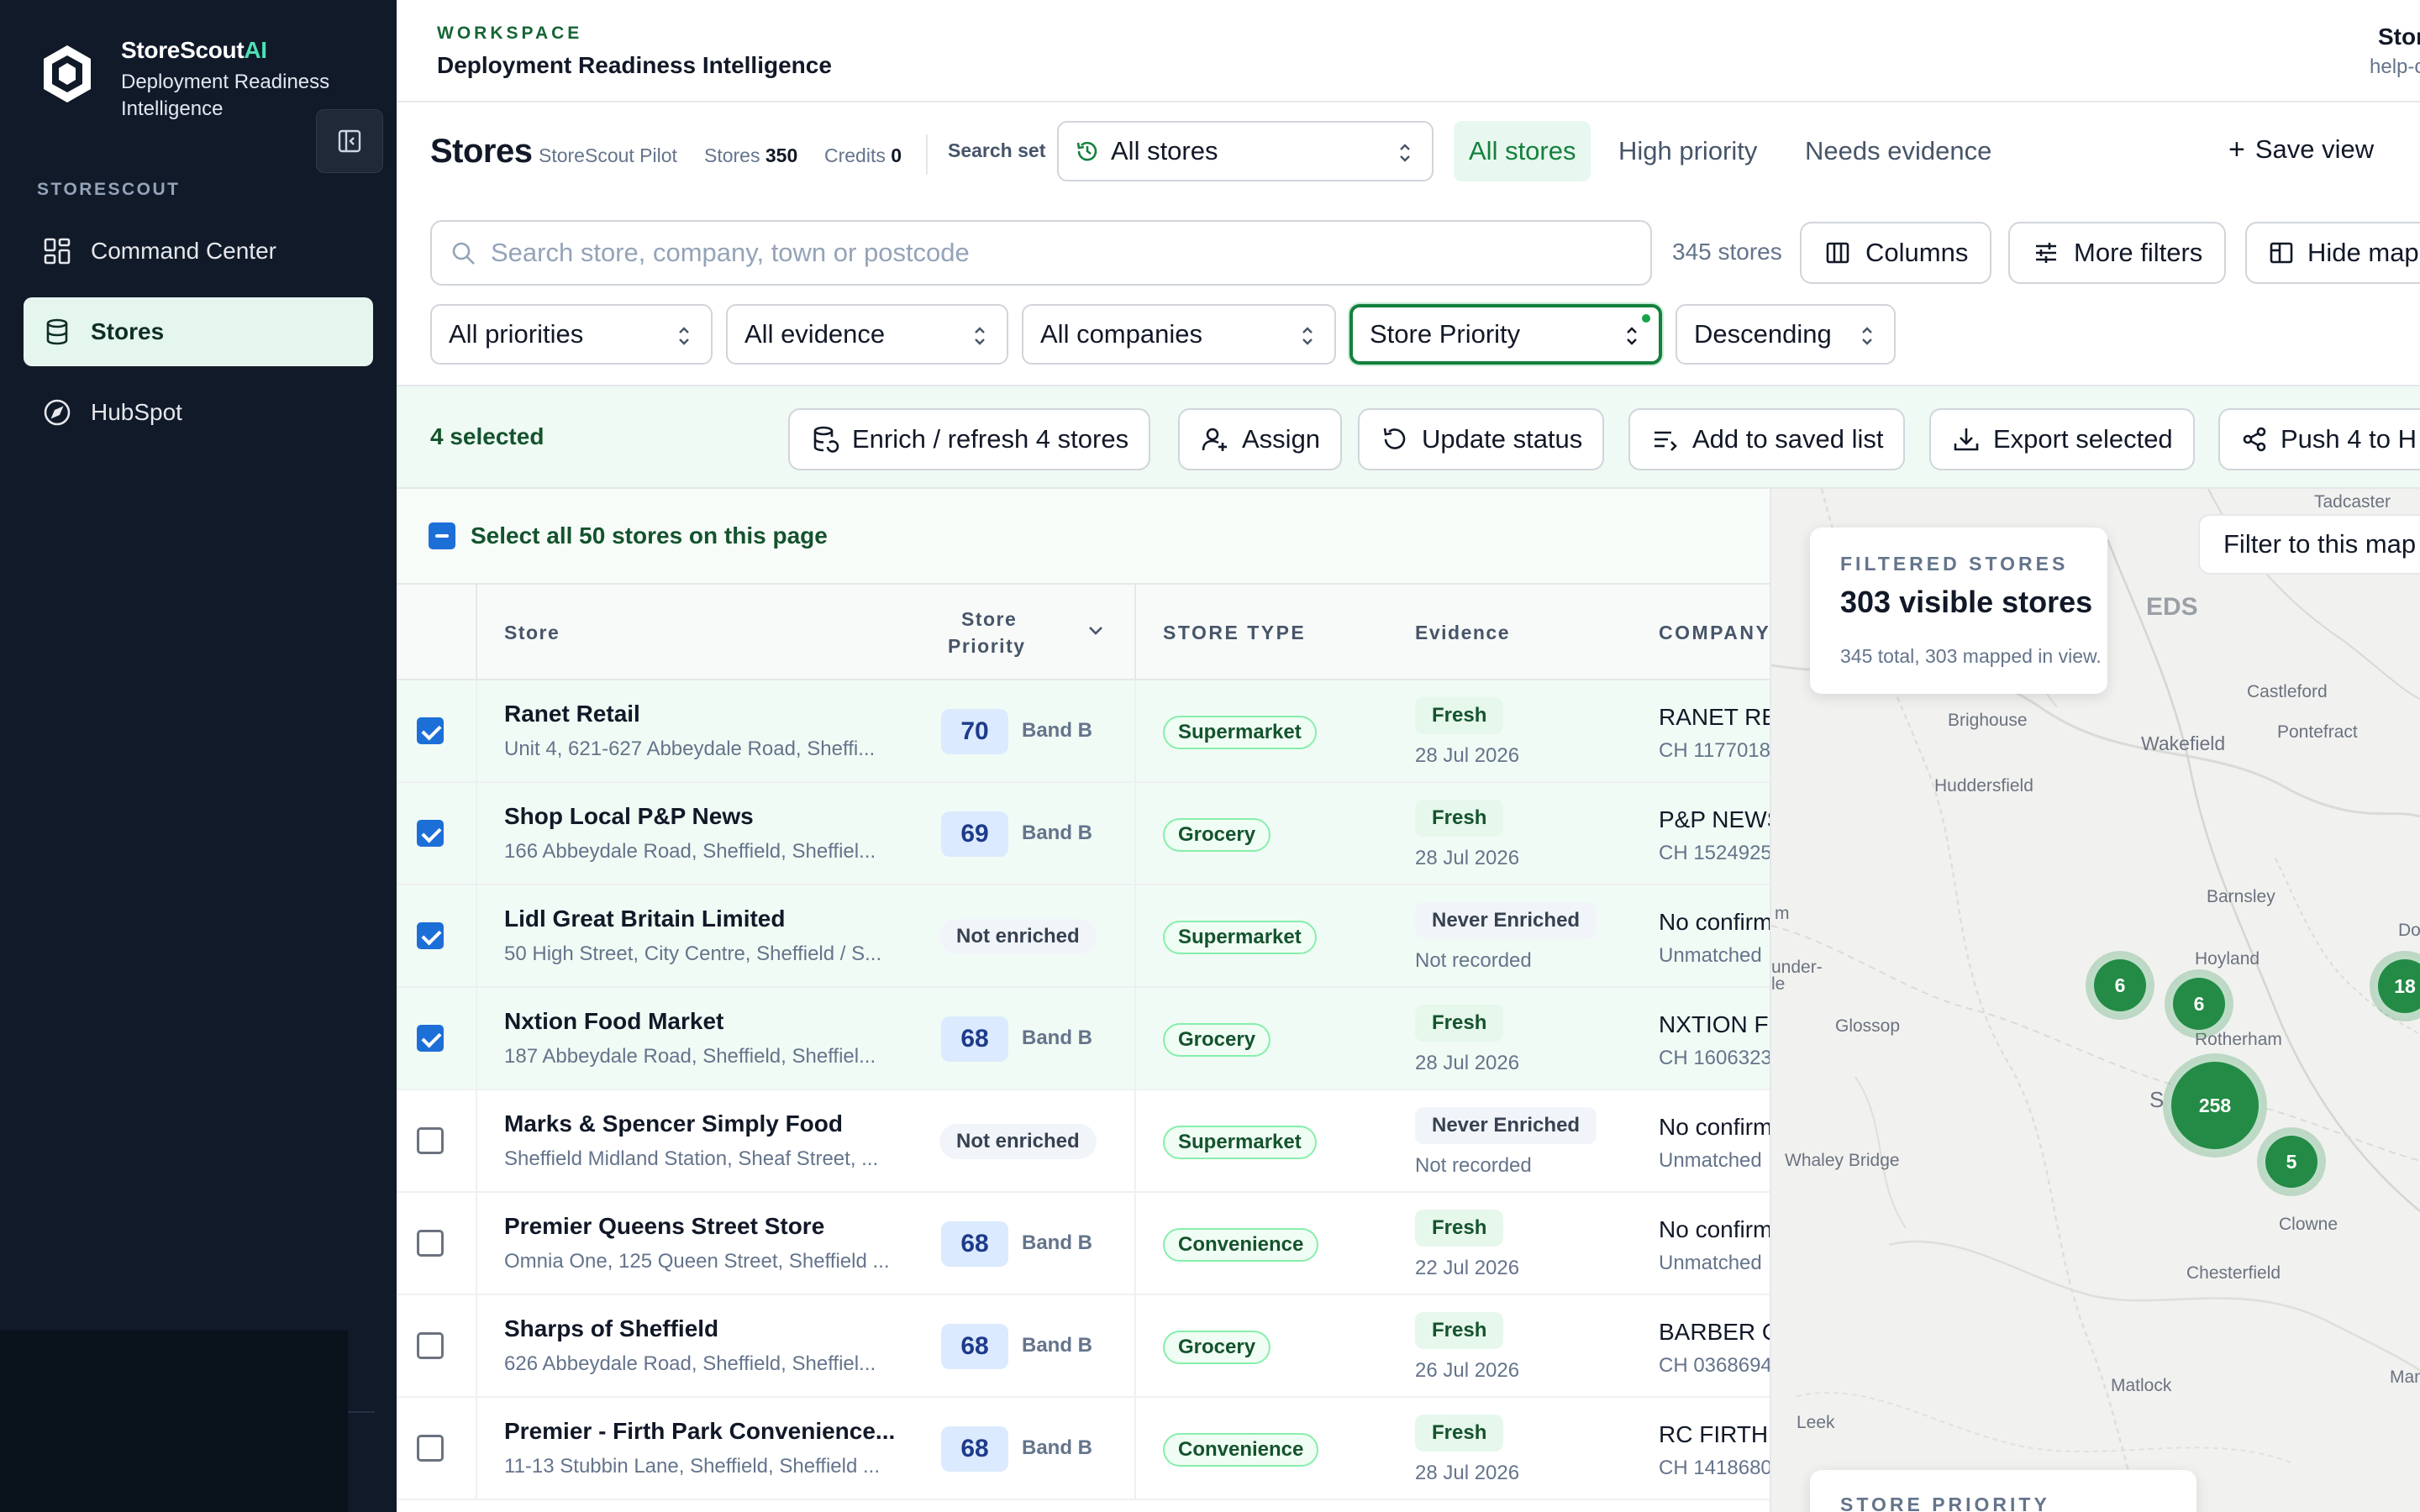 This screenshot has width=2420, height=1512. What do you see at coordinates (2332, 253) in the screenshot?
I see `hide-map-button: Hide map` at bounding box center [2332, 253].